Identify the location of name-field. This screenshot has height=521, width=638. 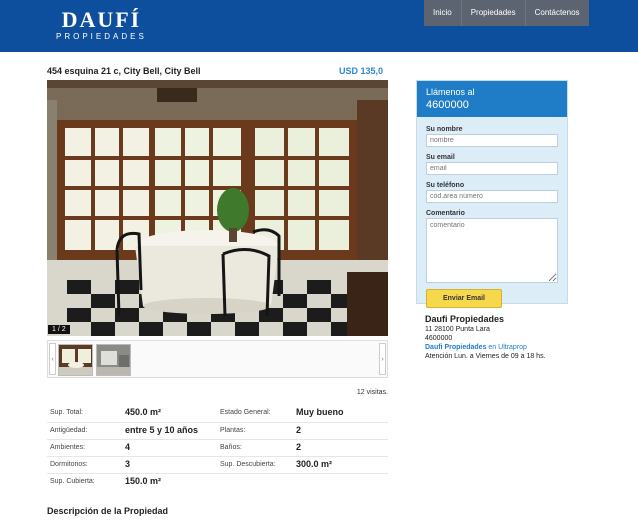
(492, 140).